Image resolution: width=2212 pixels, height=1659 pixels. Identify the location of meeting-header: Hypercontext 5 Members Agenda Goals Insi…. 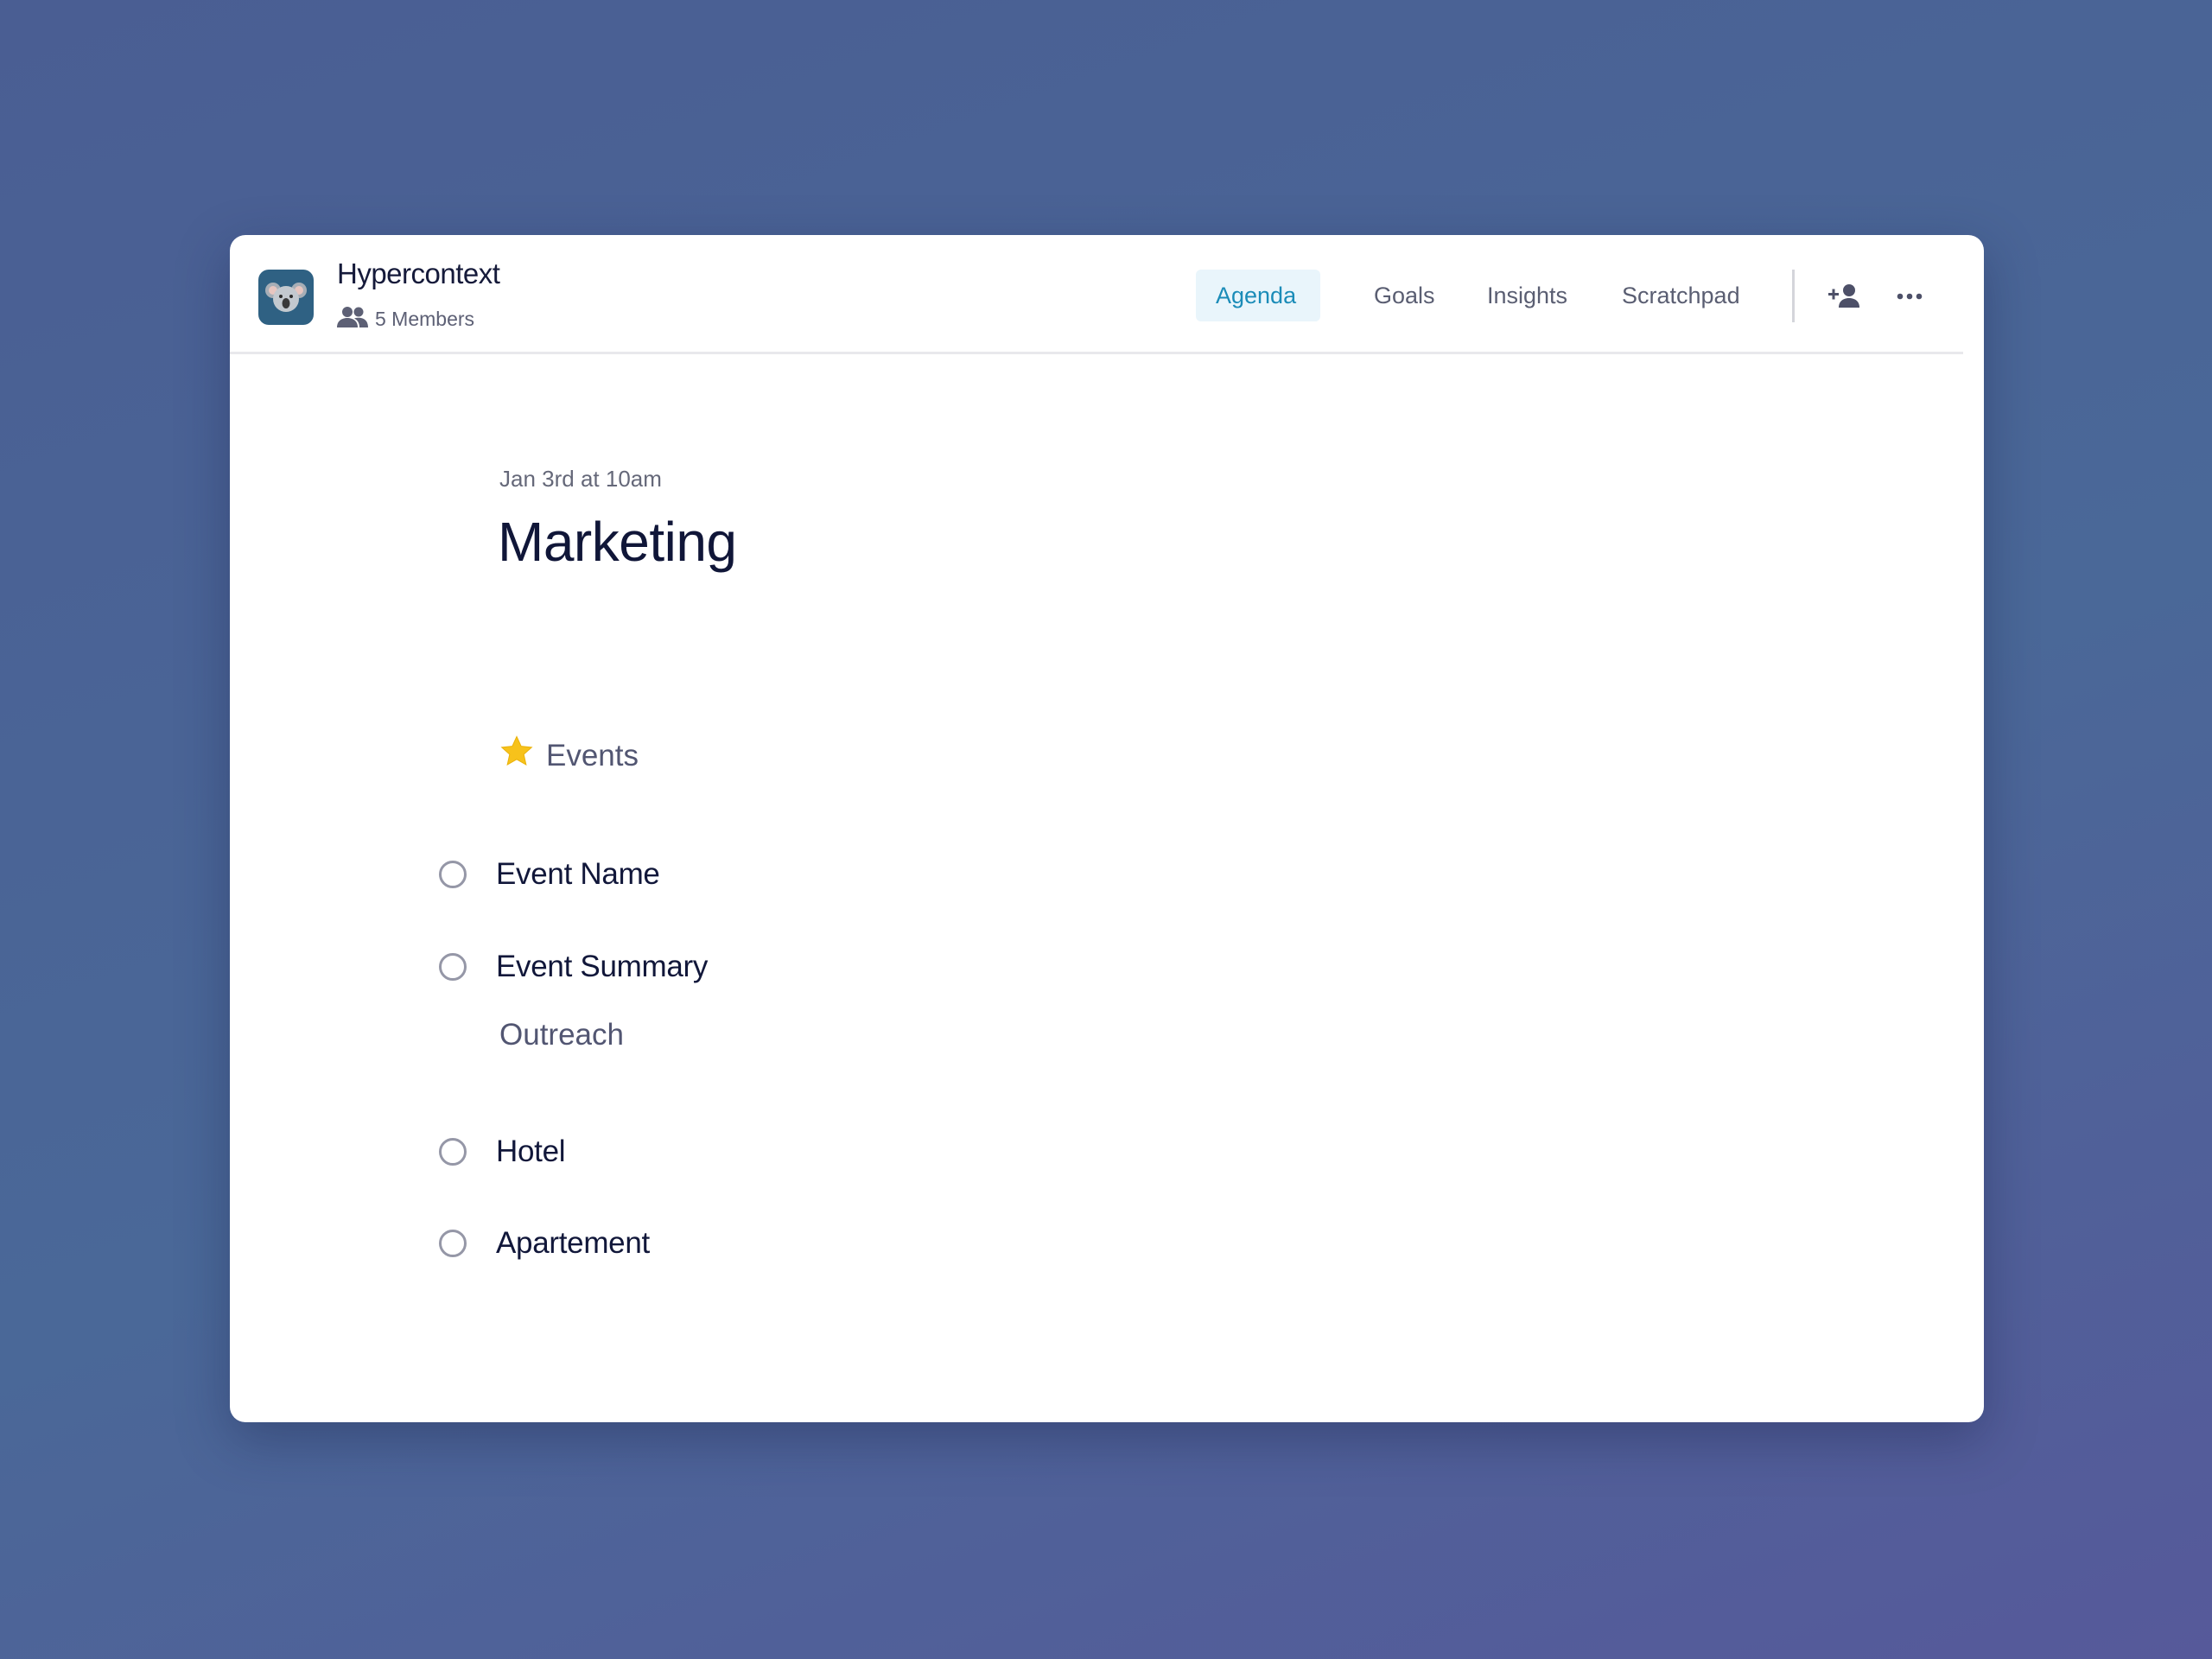
(1096, 294).